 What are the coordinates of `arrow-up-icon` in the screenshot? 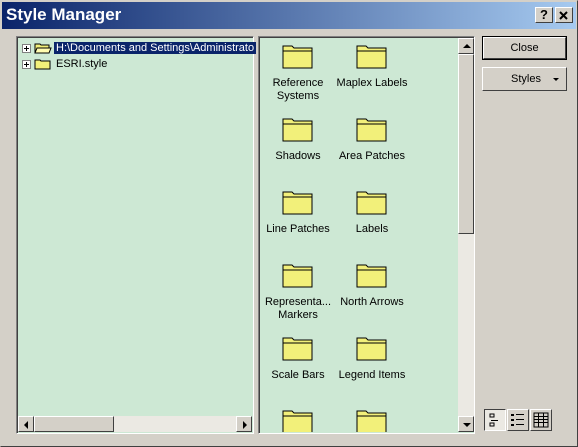 It's located at (467, 46).